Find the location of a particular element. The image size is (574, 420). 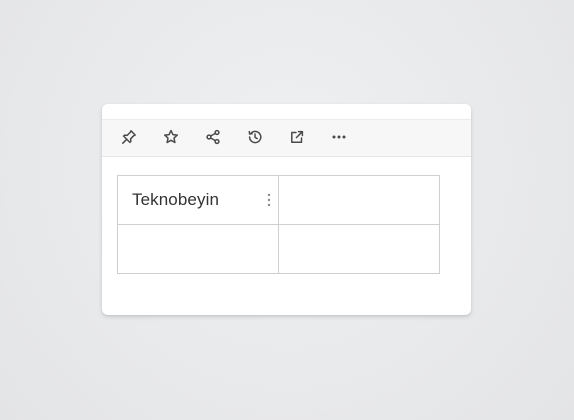

history-icon is located at coordinates (255, 139).